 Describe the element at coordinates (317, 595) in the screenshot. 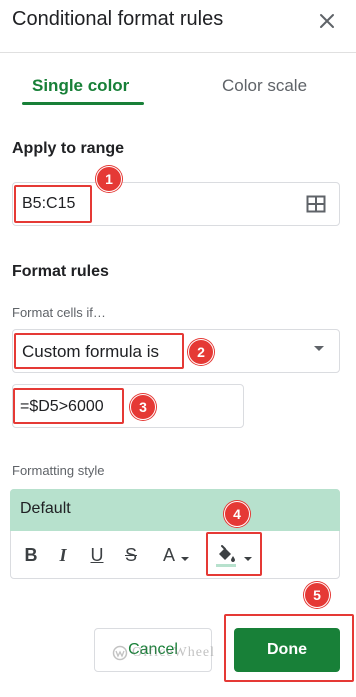

I see `annotation-badge-5: 5` at that location.